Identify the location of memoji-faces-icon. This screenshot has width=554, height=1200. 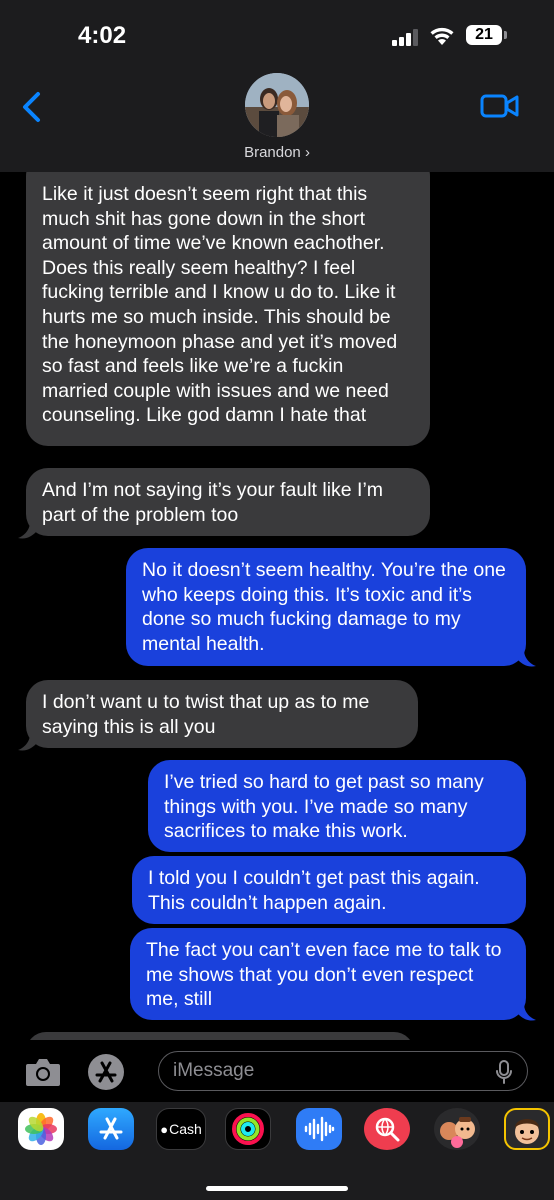
(457, 1132).